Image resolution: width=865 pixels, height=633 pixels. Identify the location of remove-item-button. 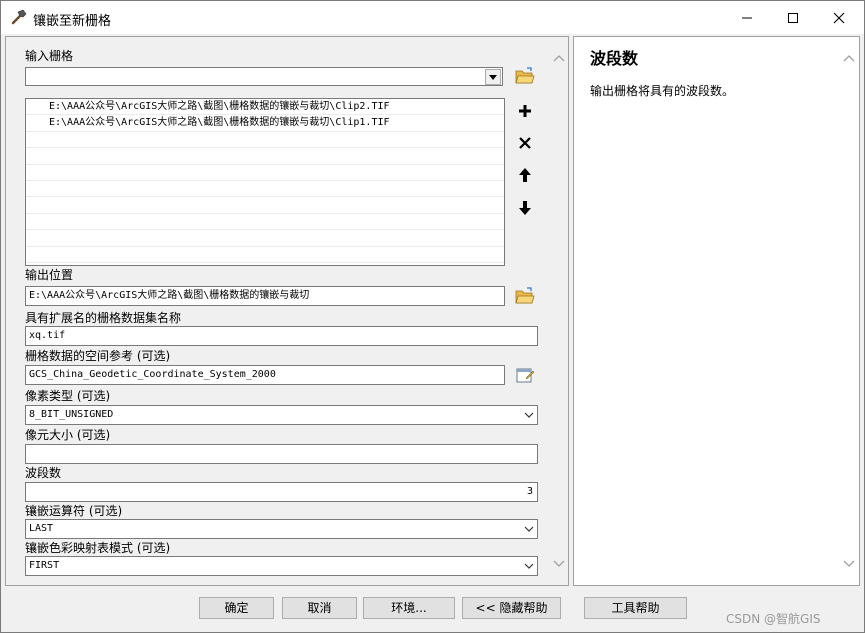
(525, 143).